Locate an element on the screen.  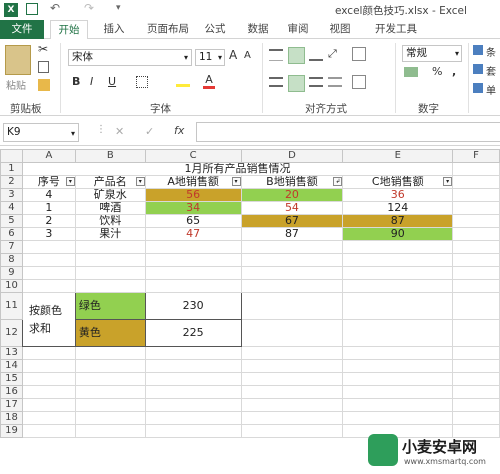
row-header: 15 is located at coordinates (11, 379).